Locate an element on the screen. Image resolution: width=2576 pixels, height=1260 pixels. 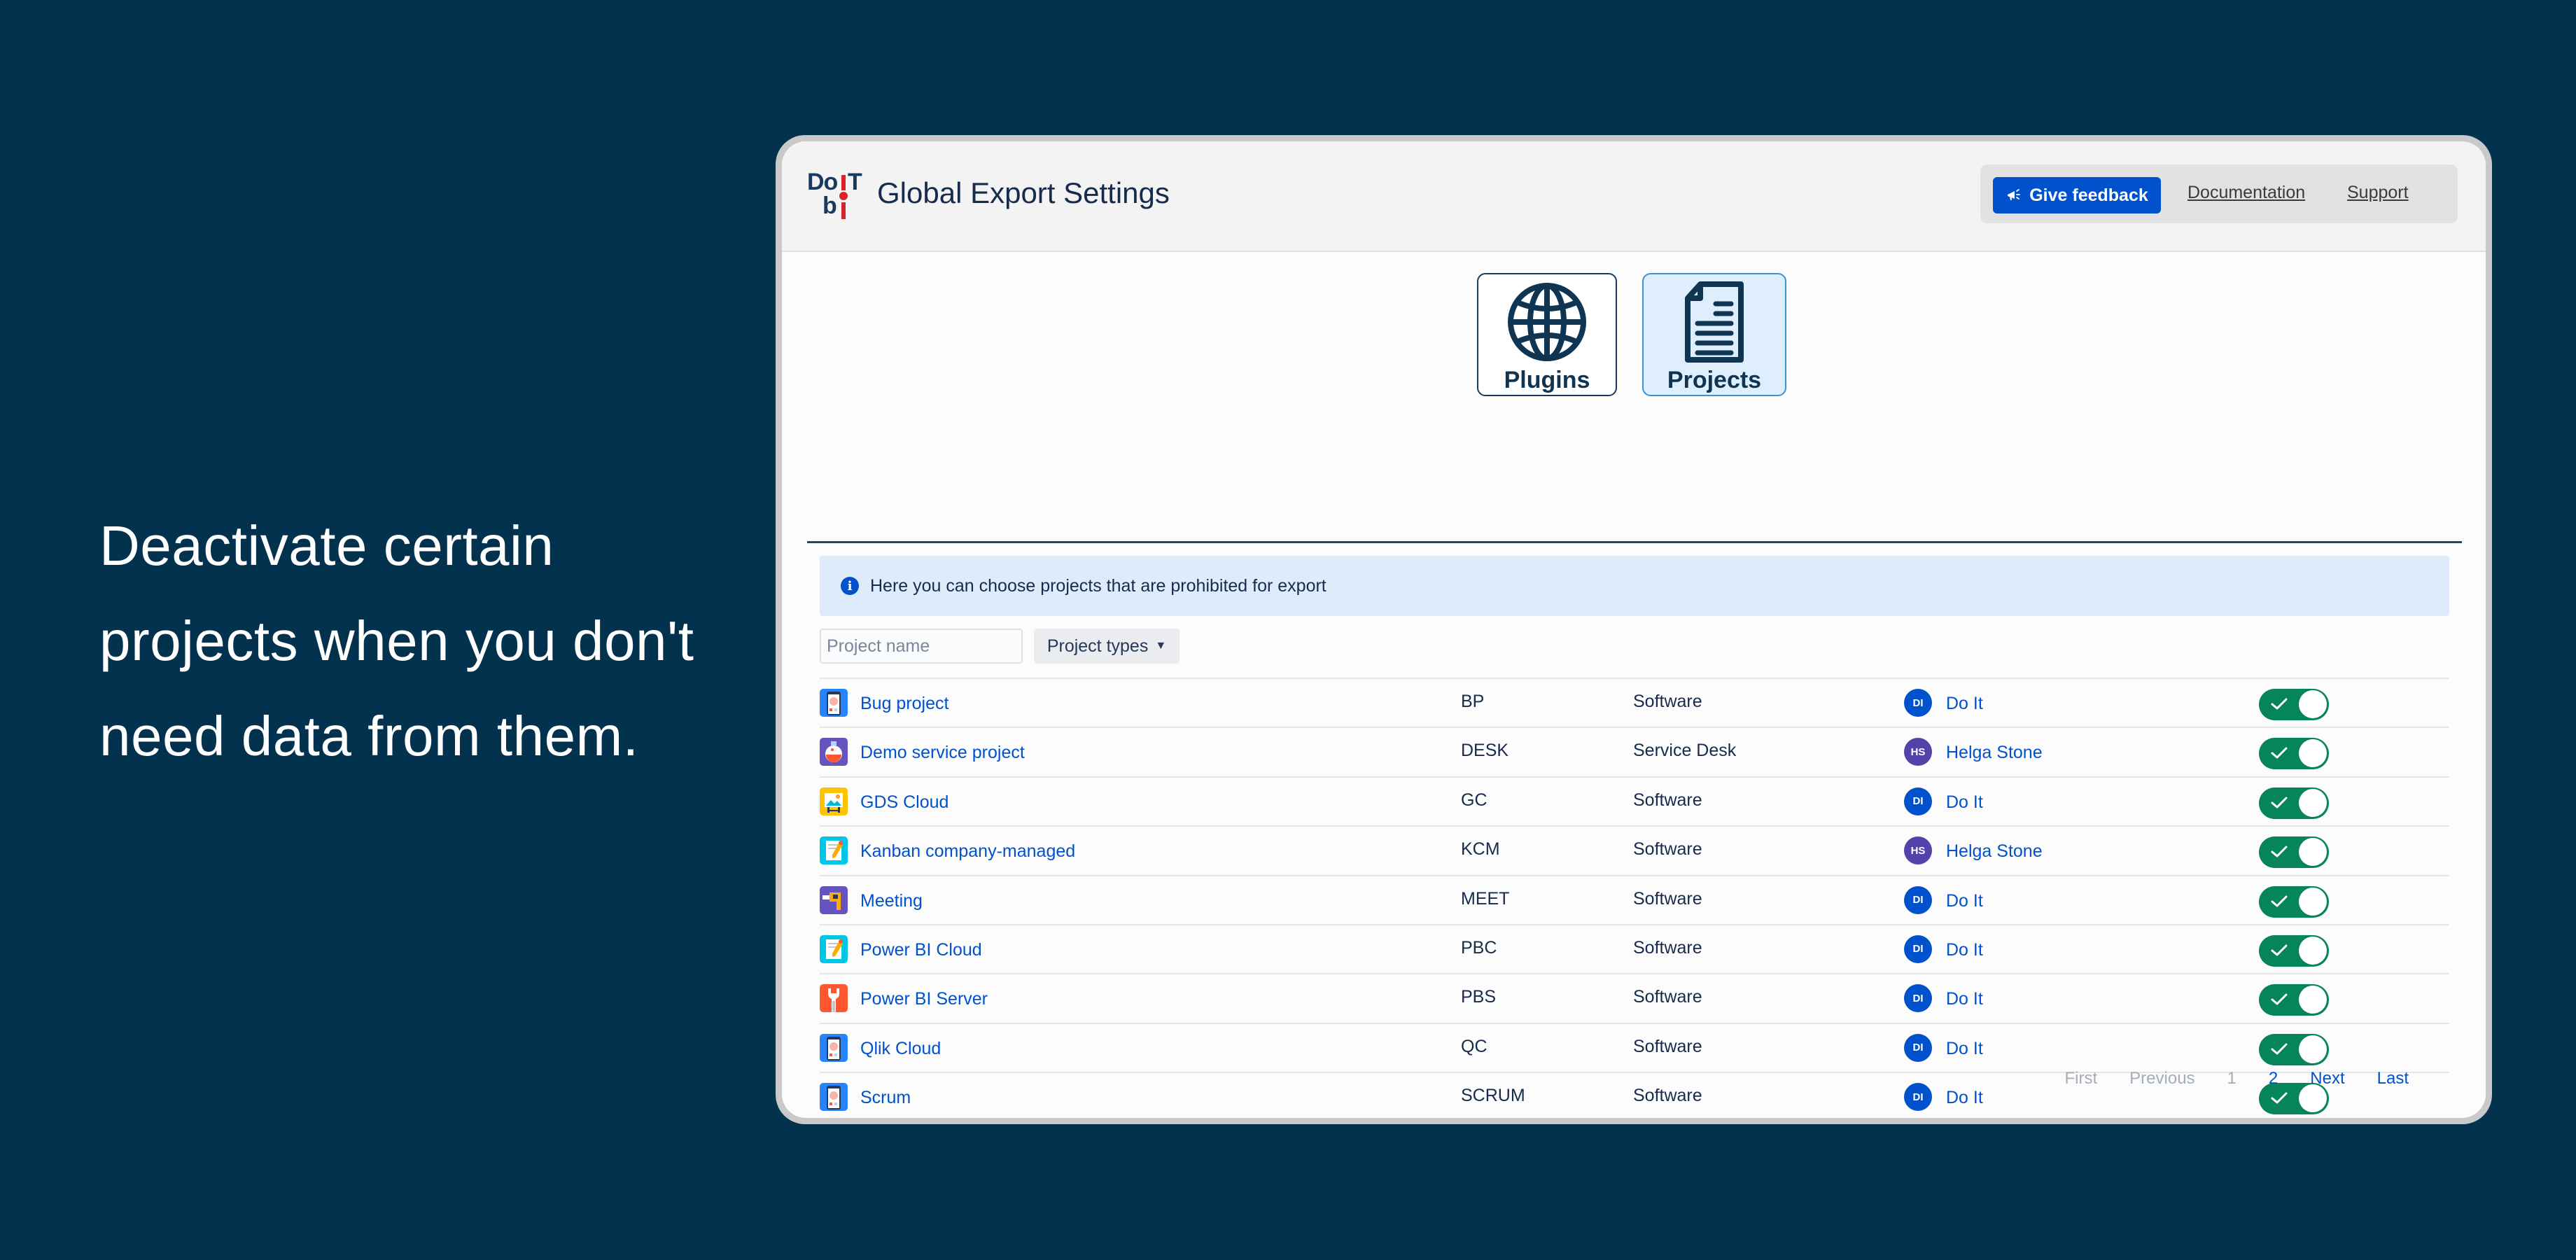
logo-text: b is located at coordinates (829, 205).